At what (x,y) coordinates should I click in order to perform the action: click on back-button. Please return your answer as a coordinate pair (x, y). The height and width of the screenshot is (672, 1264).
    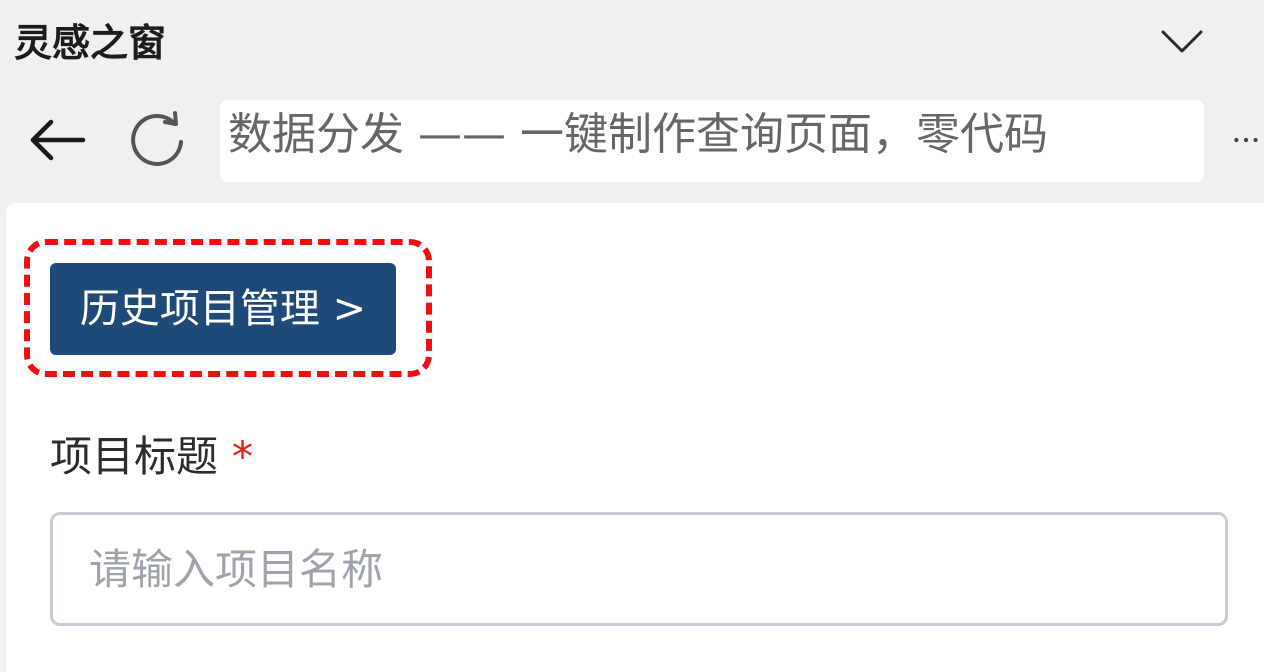
    Looking at the image, I should click on (57, 140).